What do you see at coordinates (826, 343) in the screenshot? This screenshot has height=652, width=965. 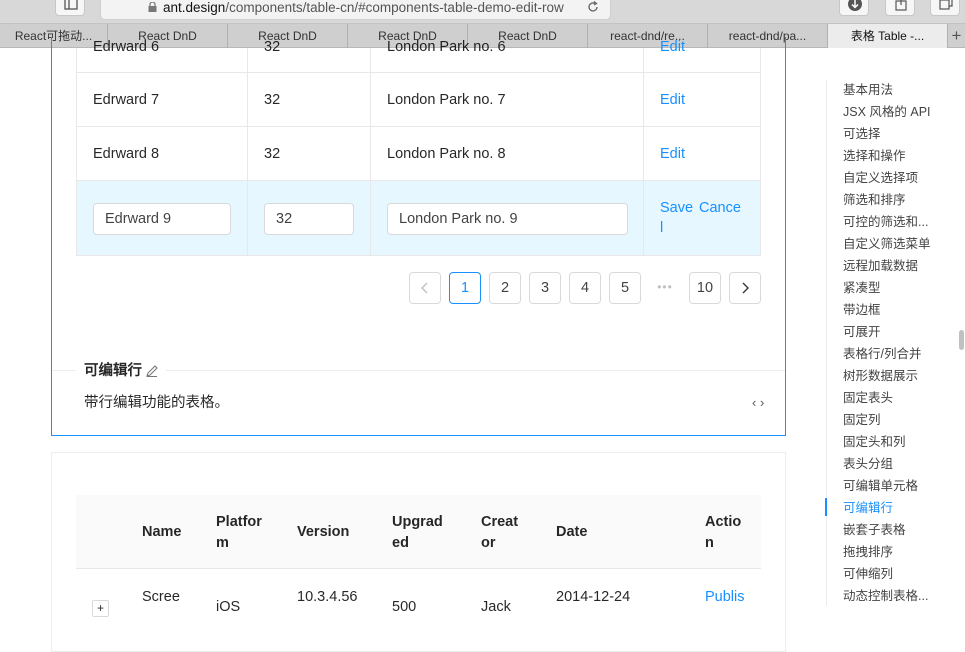 I see `toc-rail` at bounding box center [826, 343].